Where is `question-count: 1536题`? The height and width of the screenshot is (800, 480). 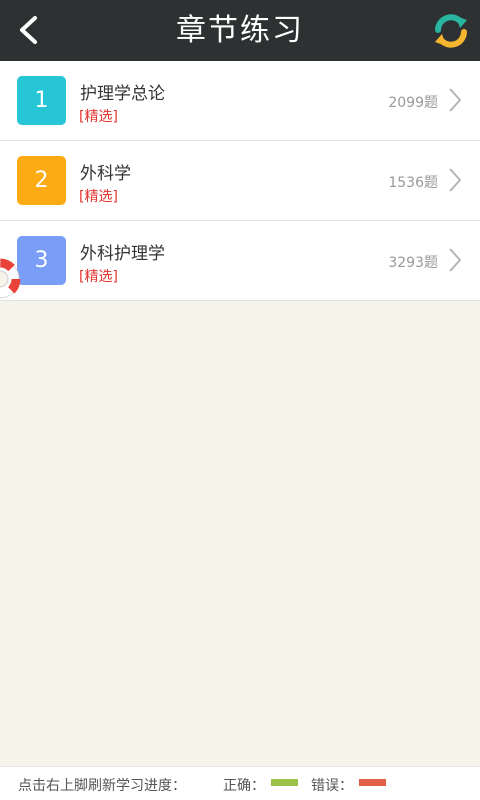 question-count: 1536题 is located at coordinates (413, 183).